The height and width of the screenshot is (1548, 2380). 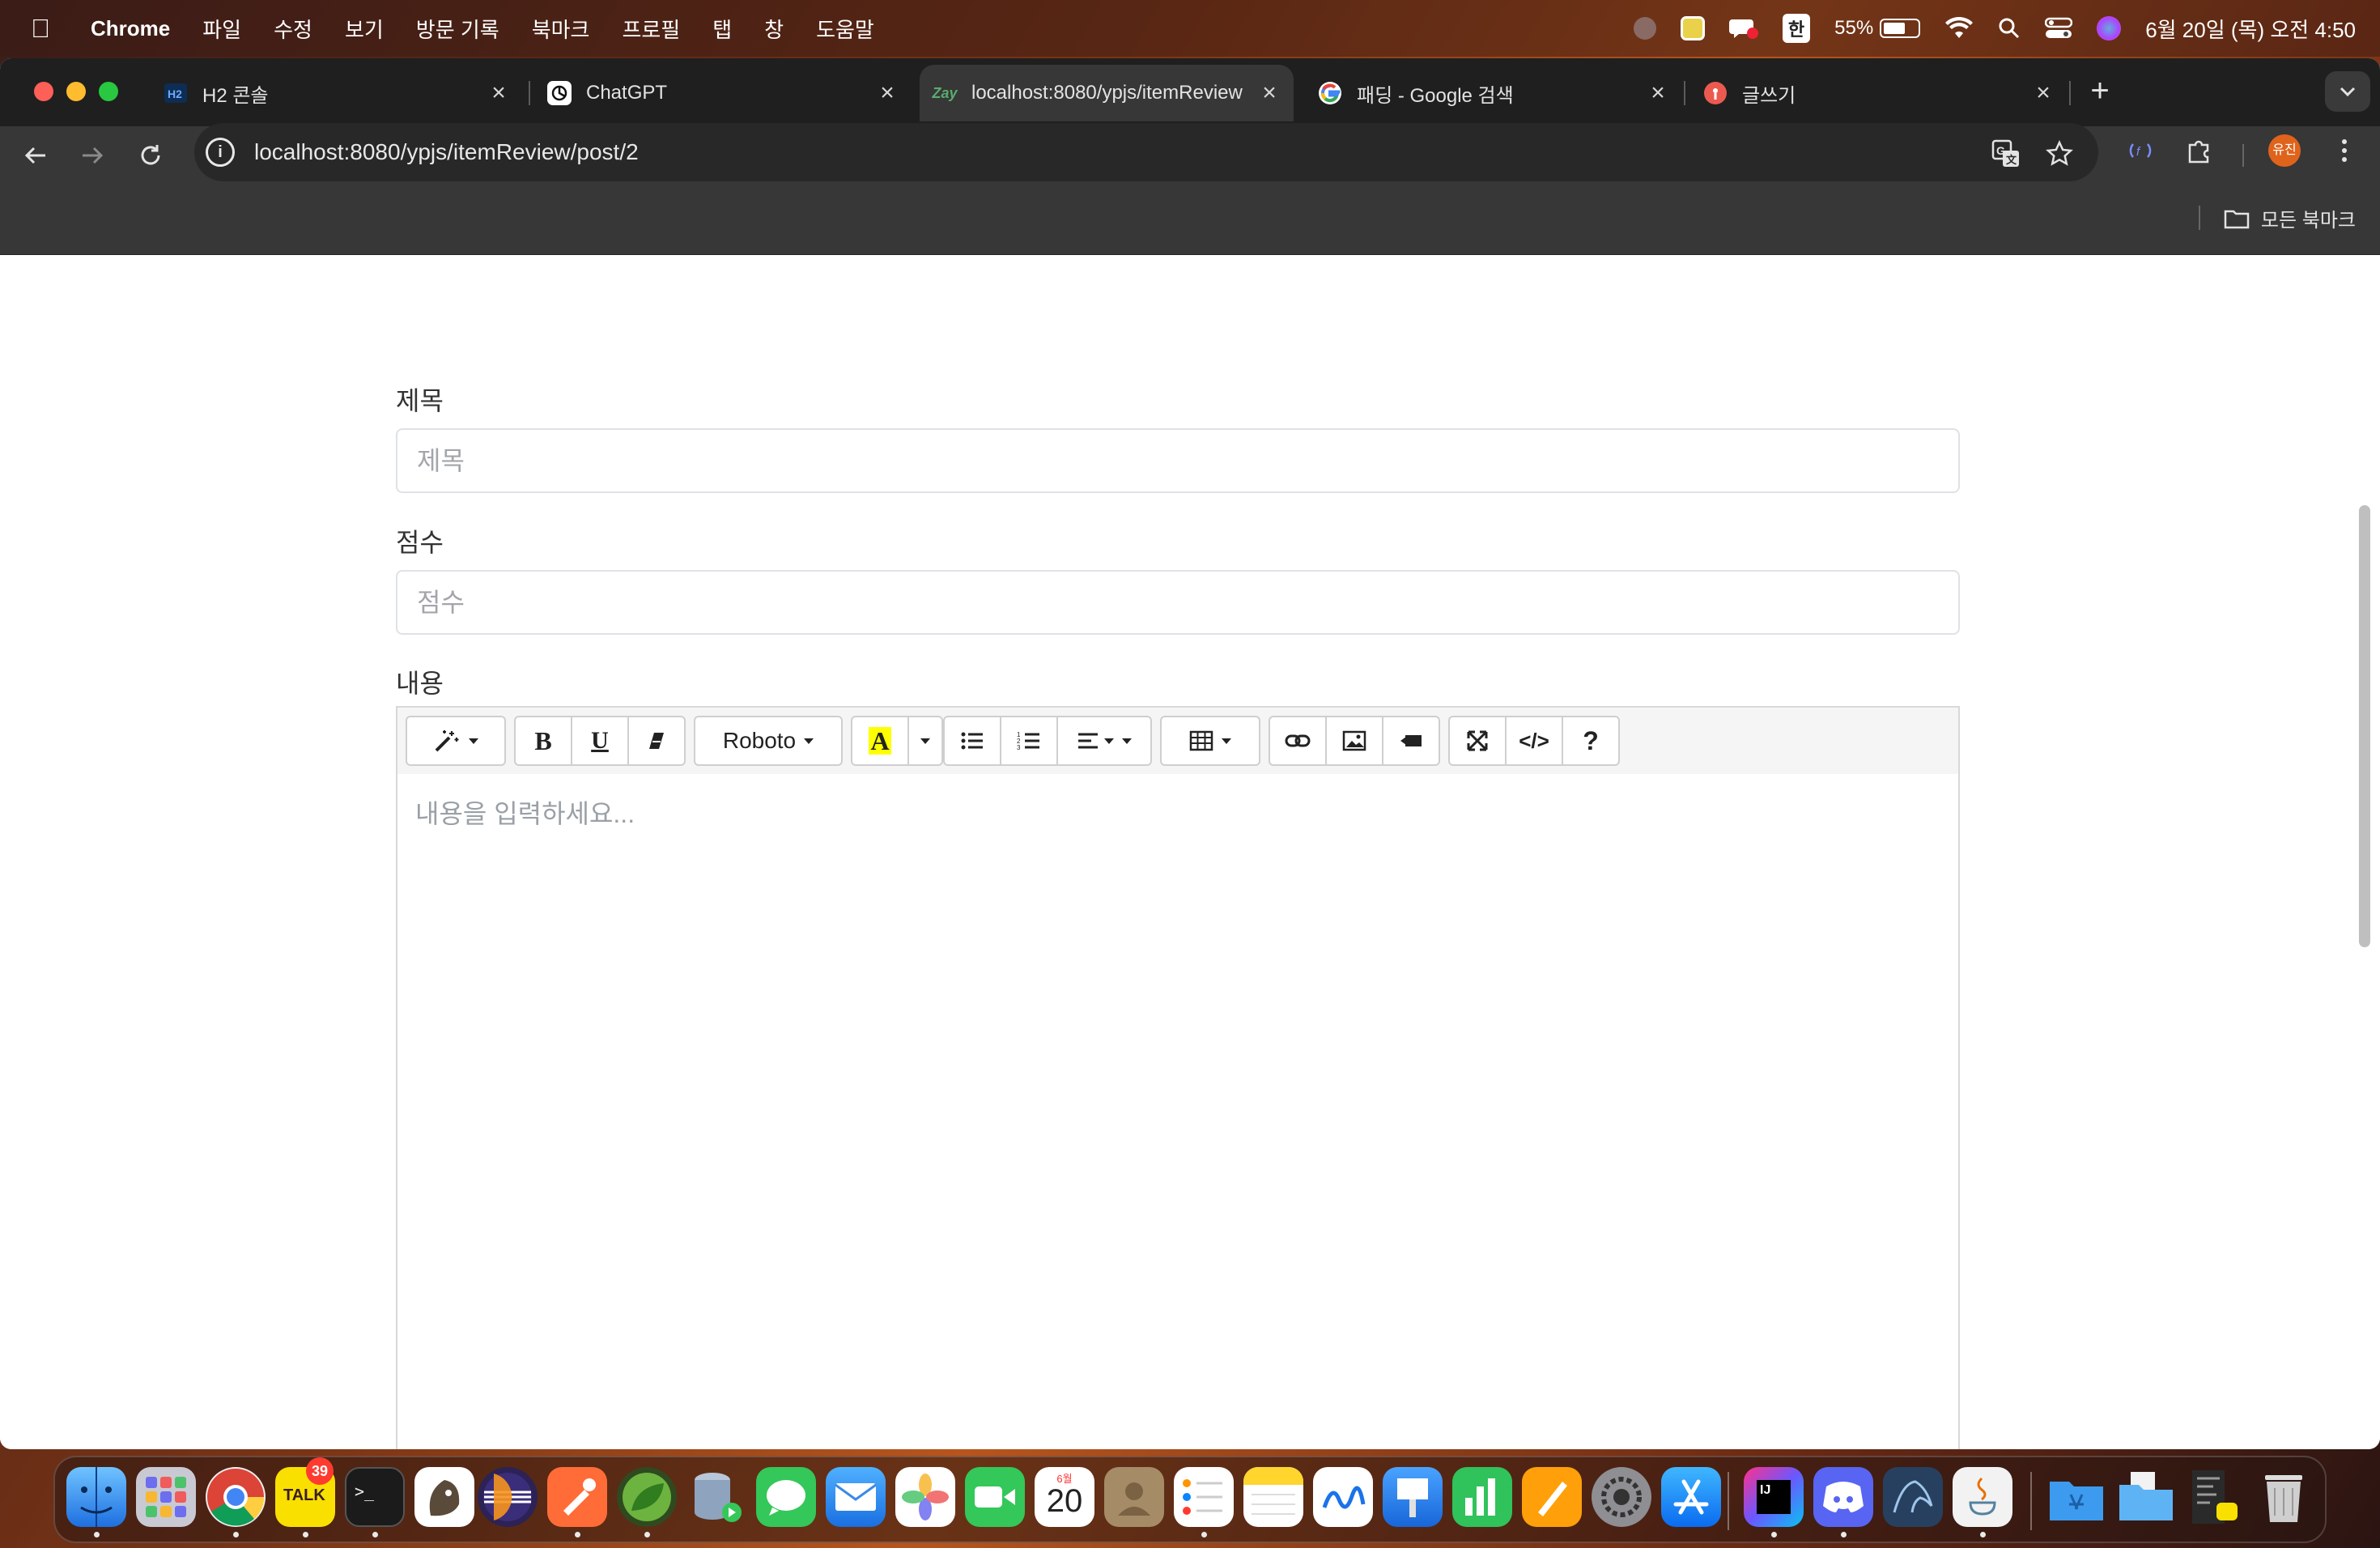 I want to click on tab-item-review: Zay localhost:8080/ypjs/itemReview ×, so click(x=1107, y=93).